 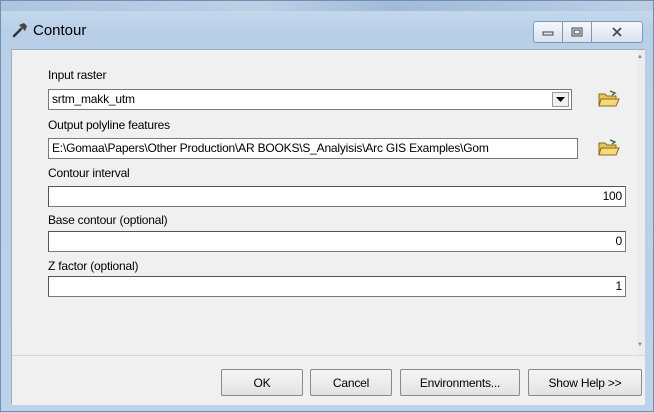 What do you see at coordinates (337, 286) in the screenshot?
I see `z-factor-input: 1` at bounding box center [337, 286].